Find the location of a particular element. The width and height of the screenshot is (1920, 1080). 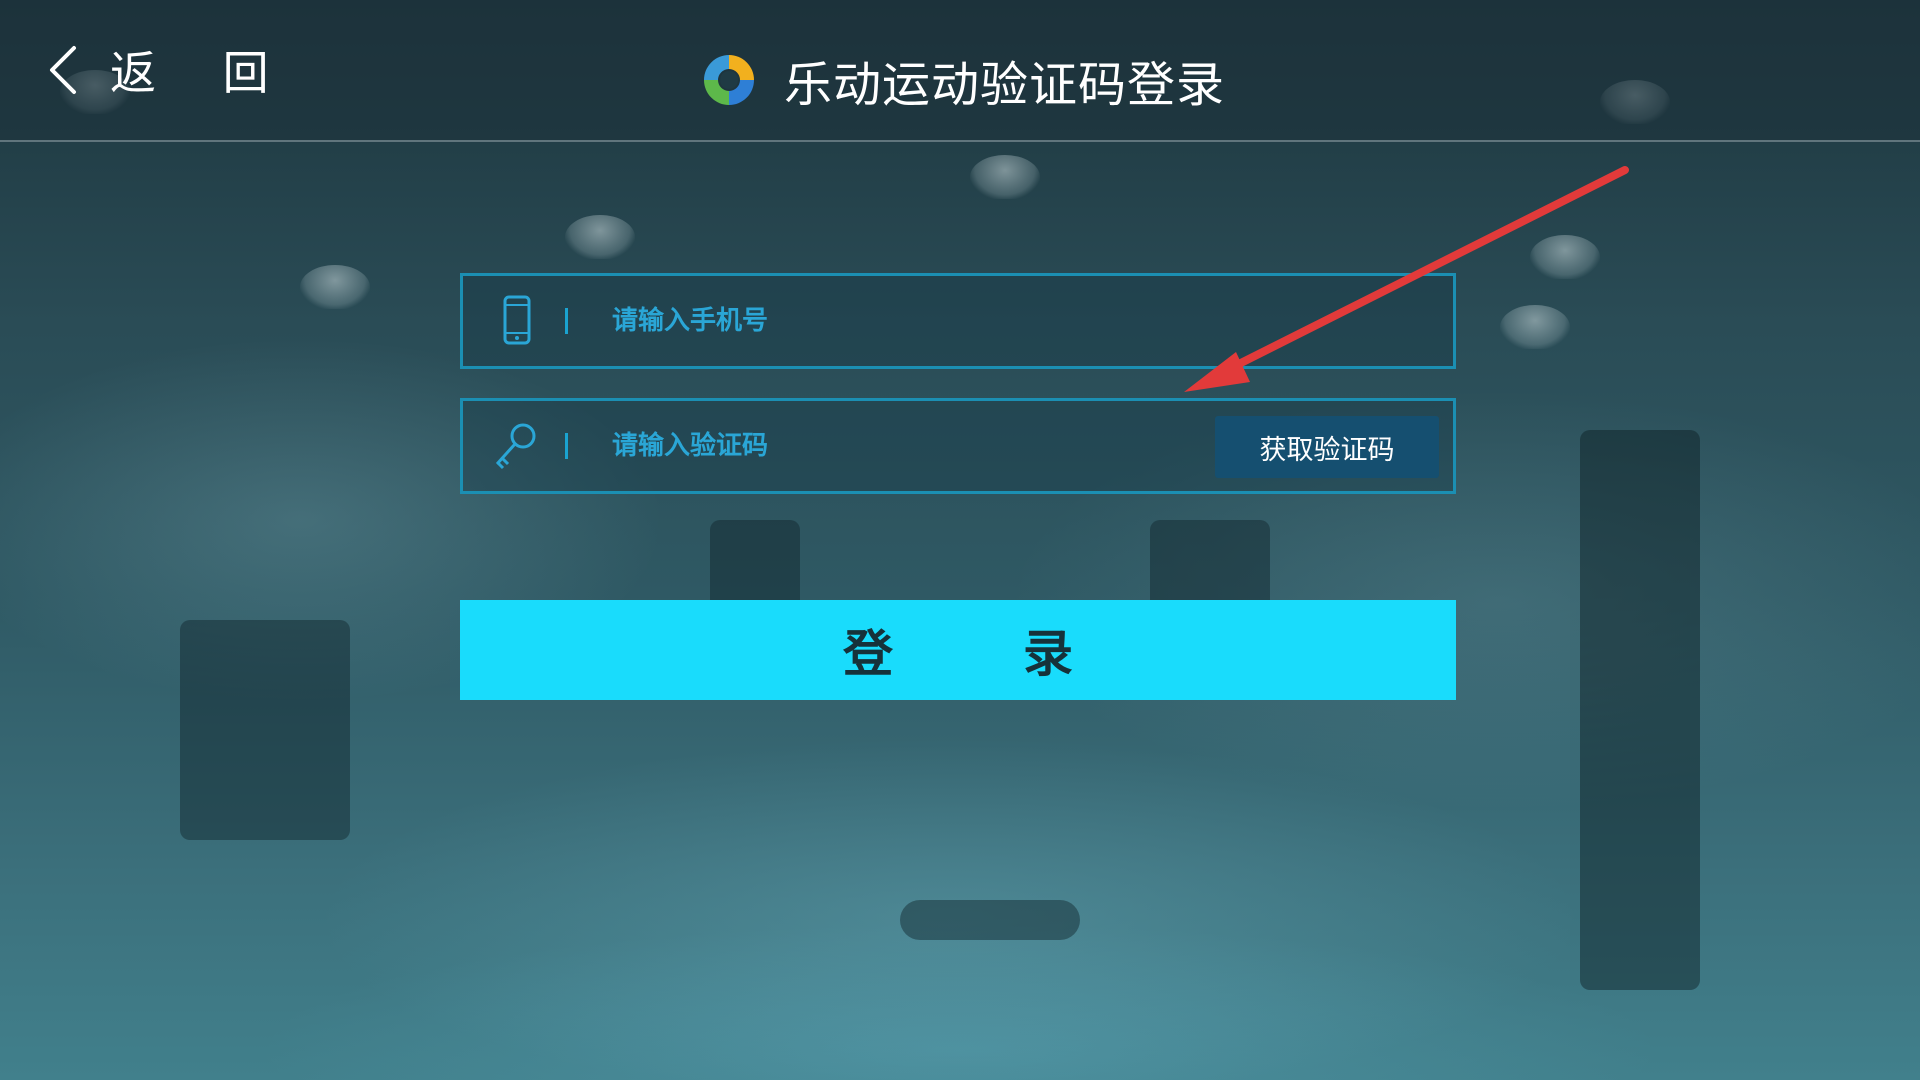

login-button: 登录 is located at coordinates (958, 650).